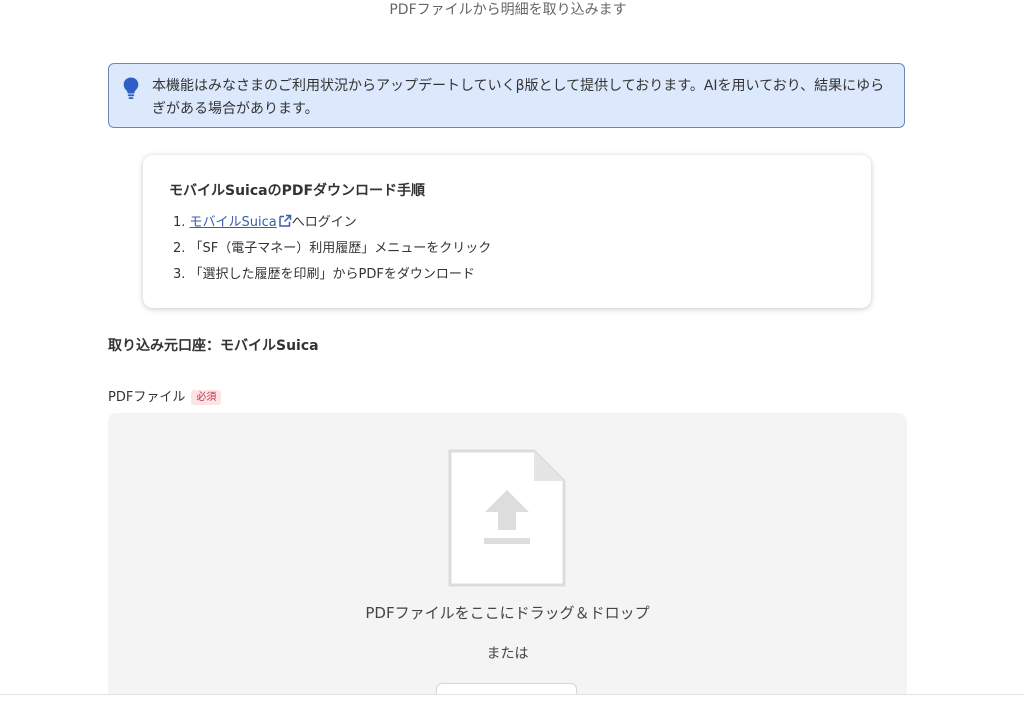 Image resolution: width=1024 pixels, height=707 pixels. Describe the element at coordinates (340, 248) in the screenshot. I see `step-text: 「SF（電子マネー）利用履歴」メニューをクリック` at that location.